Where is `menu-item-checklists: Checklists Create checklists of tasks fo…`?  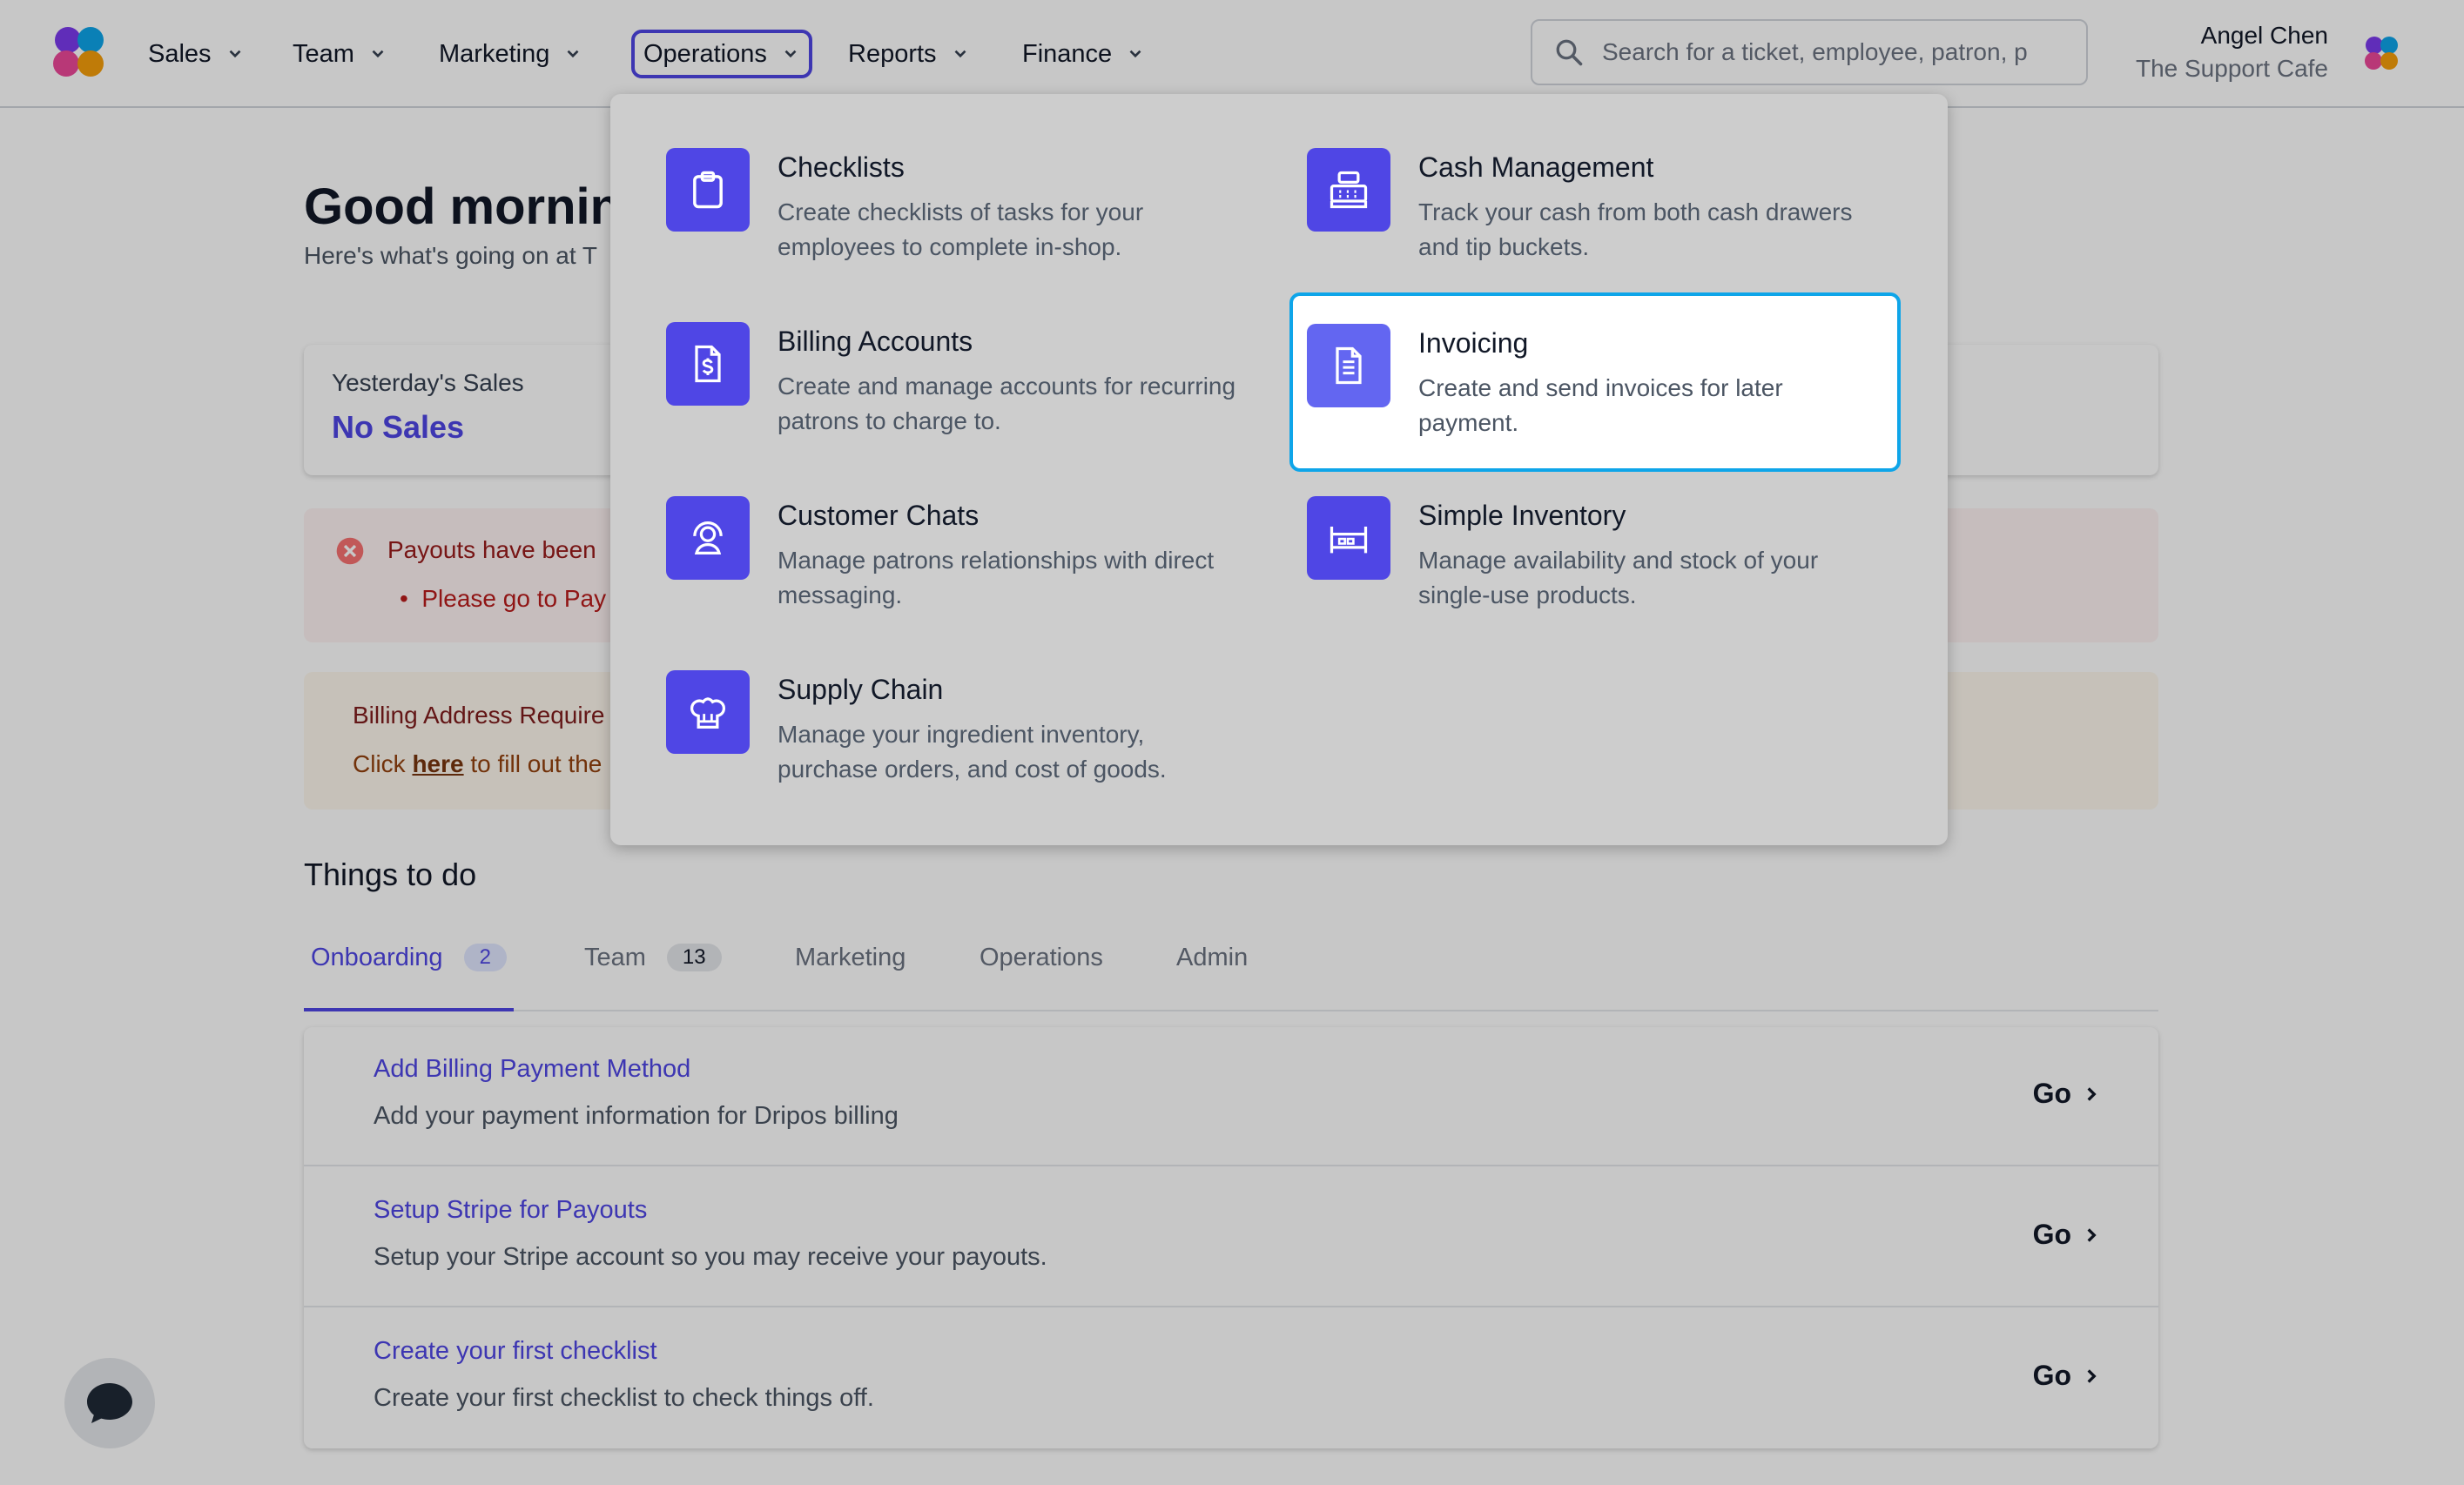 menu-item-checklists: Checklists Create checklists of tasks fo… is located at coordinates (923, 181).